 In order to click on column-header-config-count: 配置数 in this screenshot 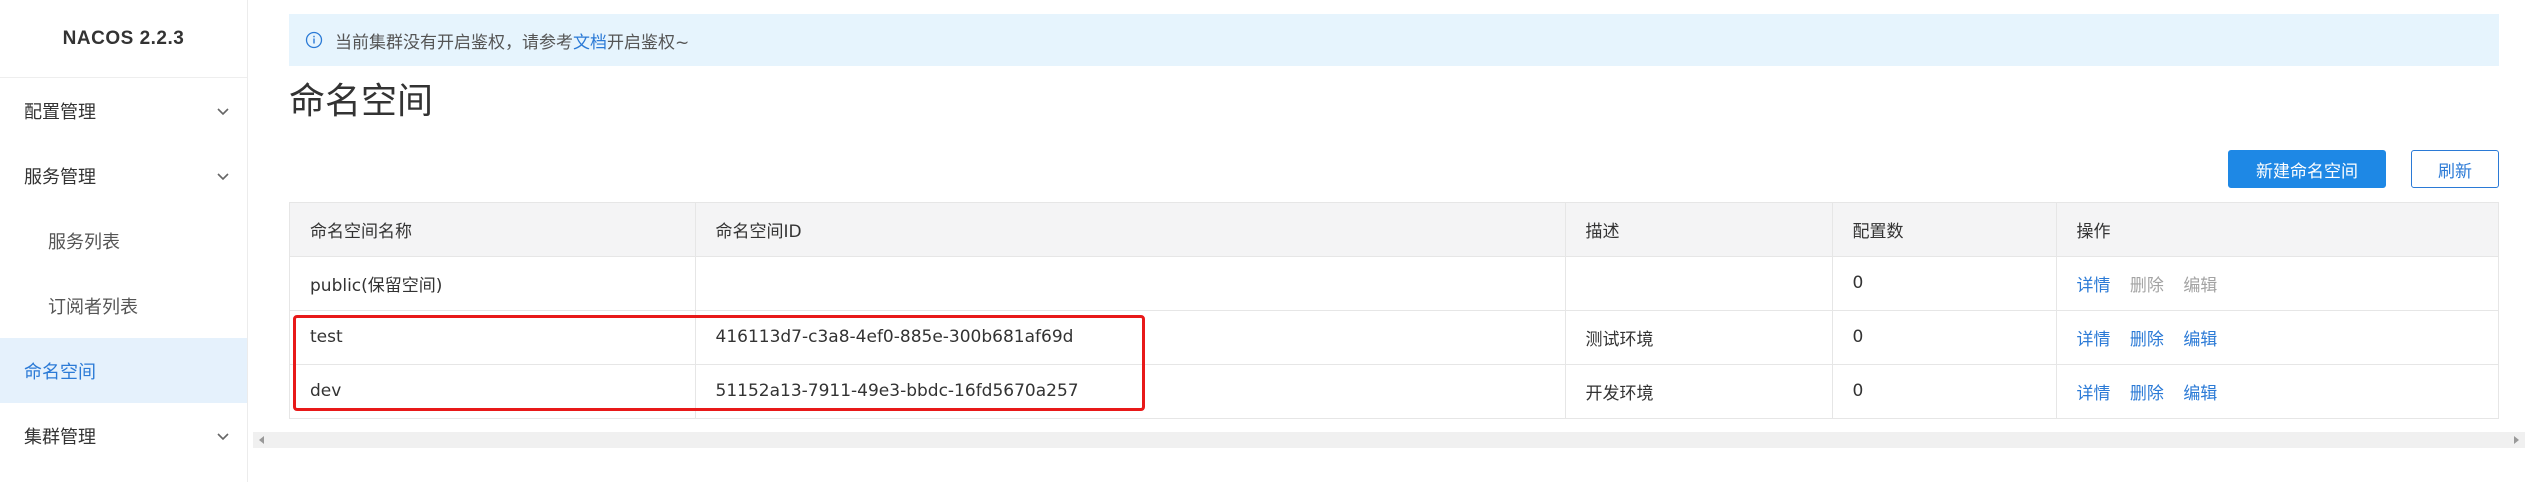, I will do `click(1944, 230)`.